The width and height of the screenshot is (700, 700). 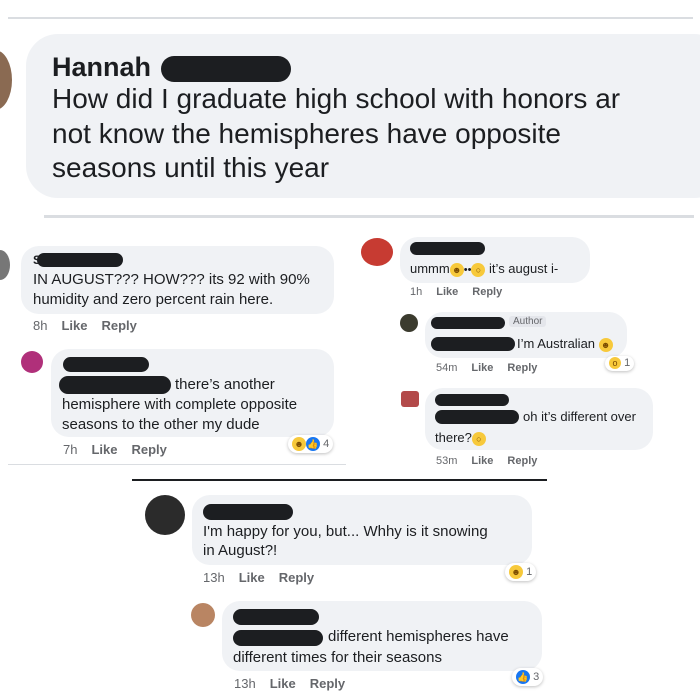 I want to click on top-border, so click(x=350, y=18).